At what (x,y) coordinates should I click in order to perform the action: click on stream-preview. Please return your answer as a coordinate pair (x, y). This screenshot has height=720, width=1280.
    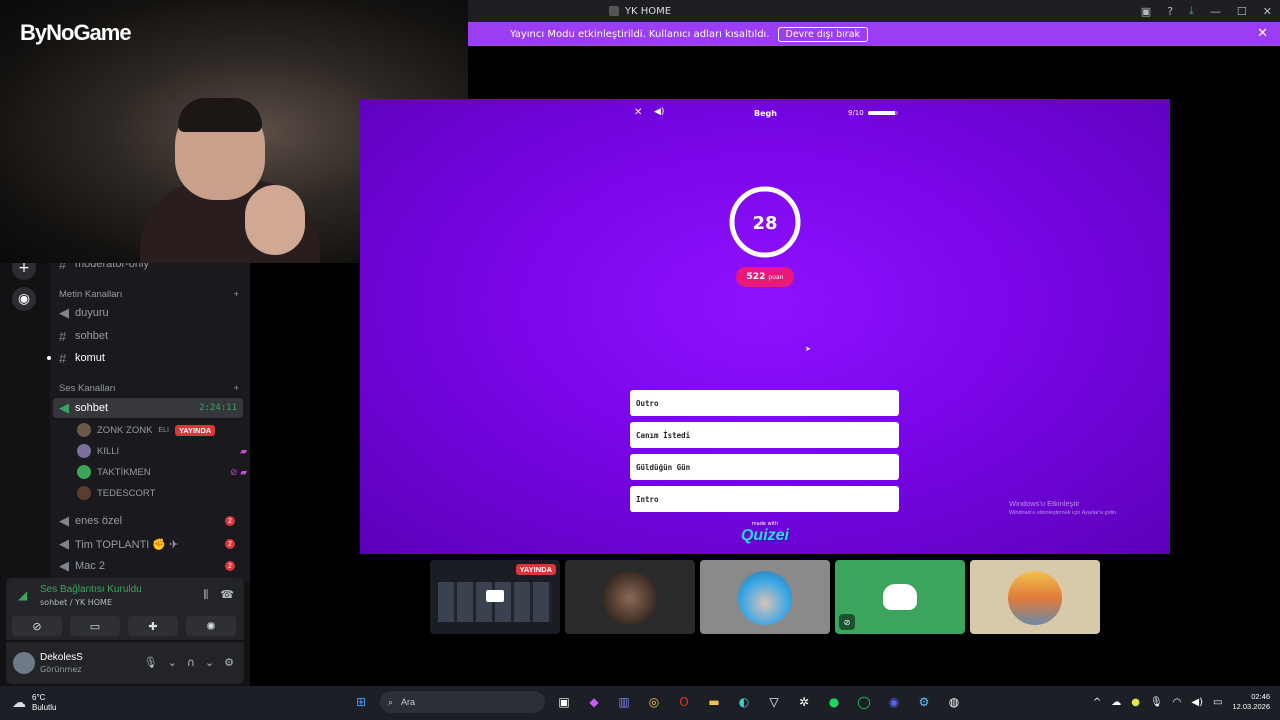
    Looking at the image, I should click on (495, 602).